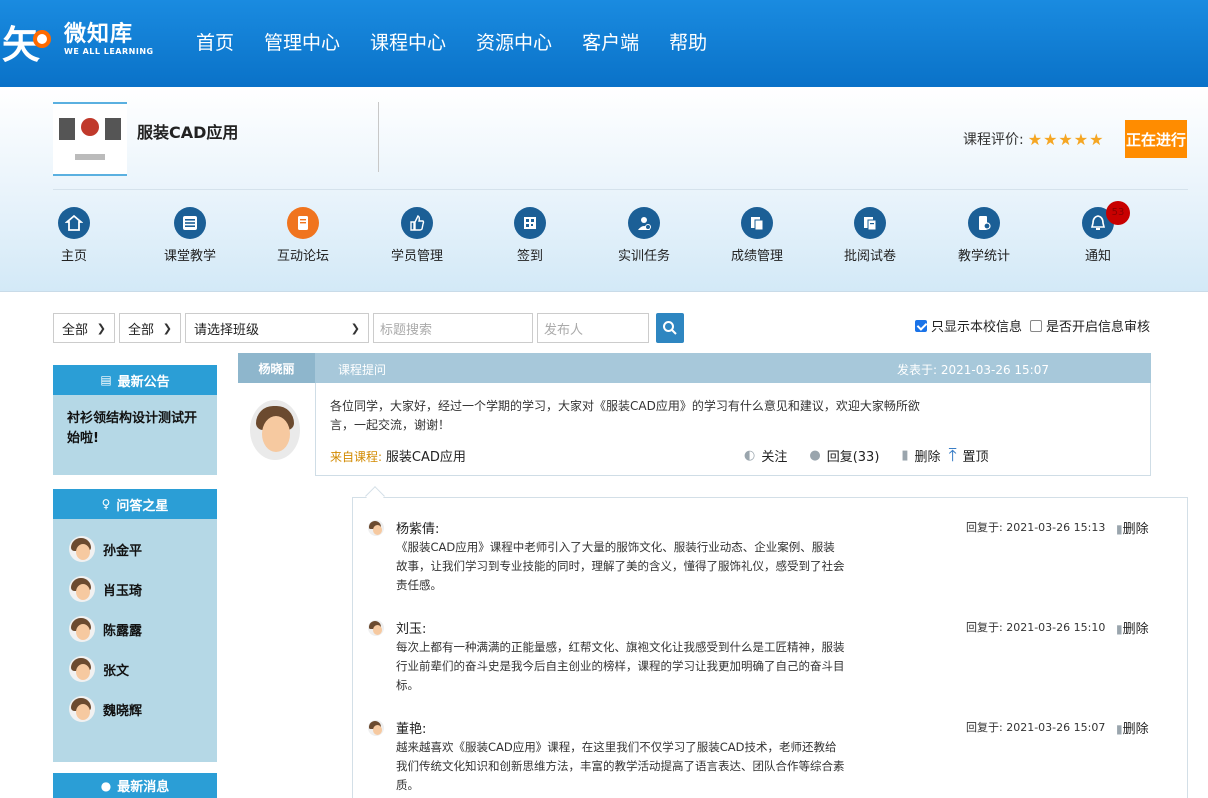 The width and height of the screenshot is (1208, 798). I want to click on course-title: 服装CAD应用, so click(188, 132).